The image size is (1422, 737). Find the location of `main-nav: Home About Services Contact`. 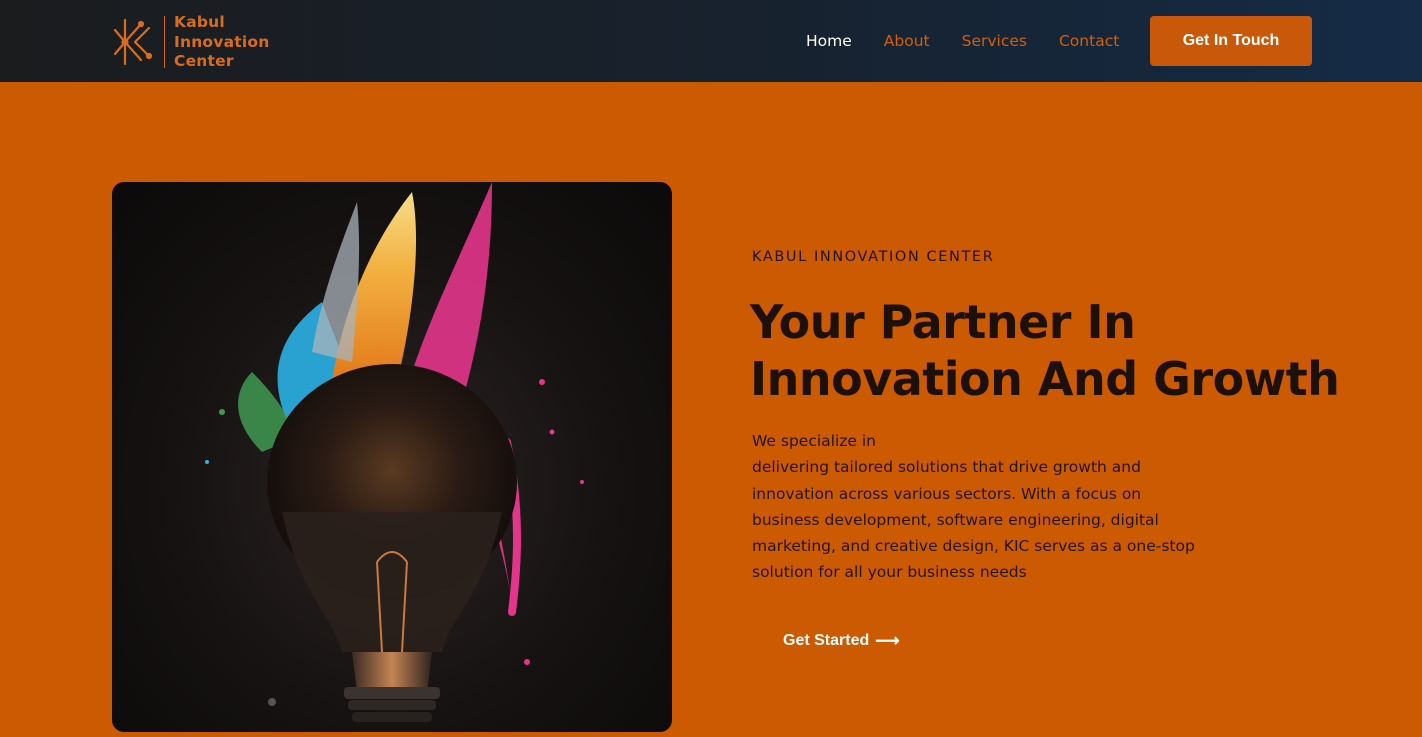

main-nav: Home About Services Contact is located at coordinates (978, 41).